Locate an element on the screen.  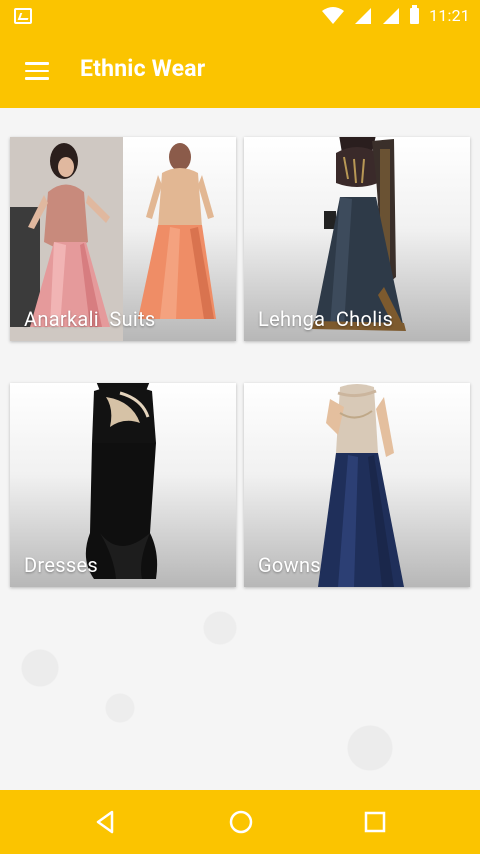
nav-home-icon is located at coordinates (241, 822).